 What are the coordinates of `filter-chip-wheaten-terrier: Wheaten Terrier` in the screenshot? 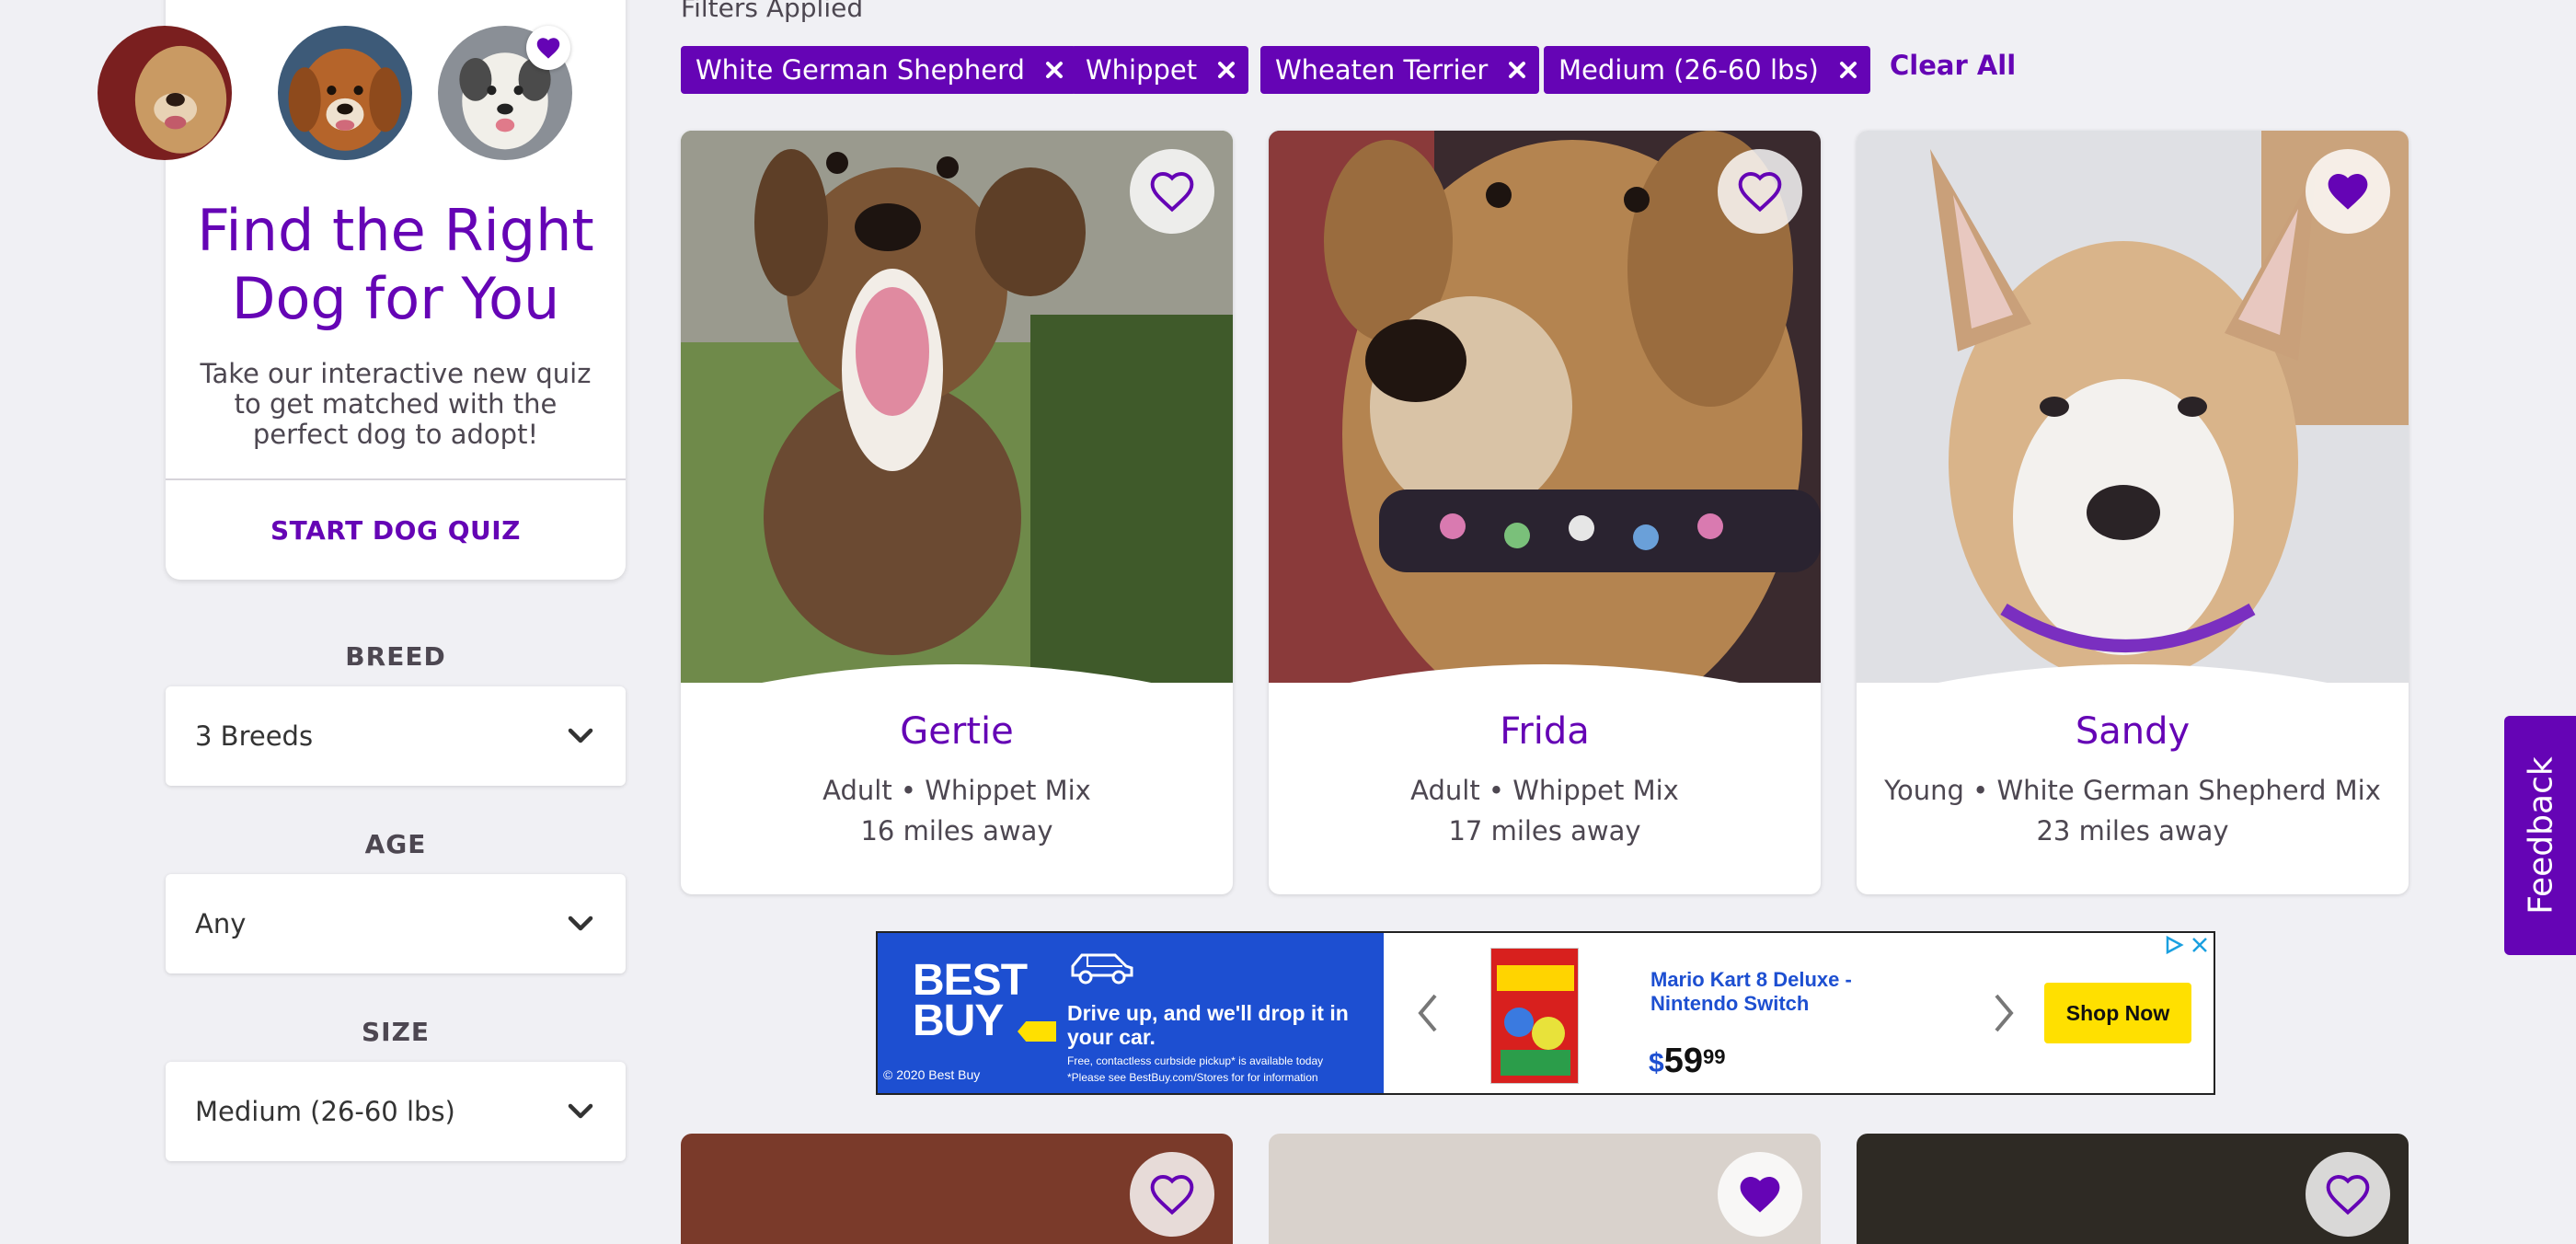 It's located at (1400, 70).